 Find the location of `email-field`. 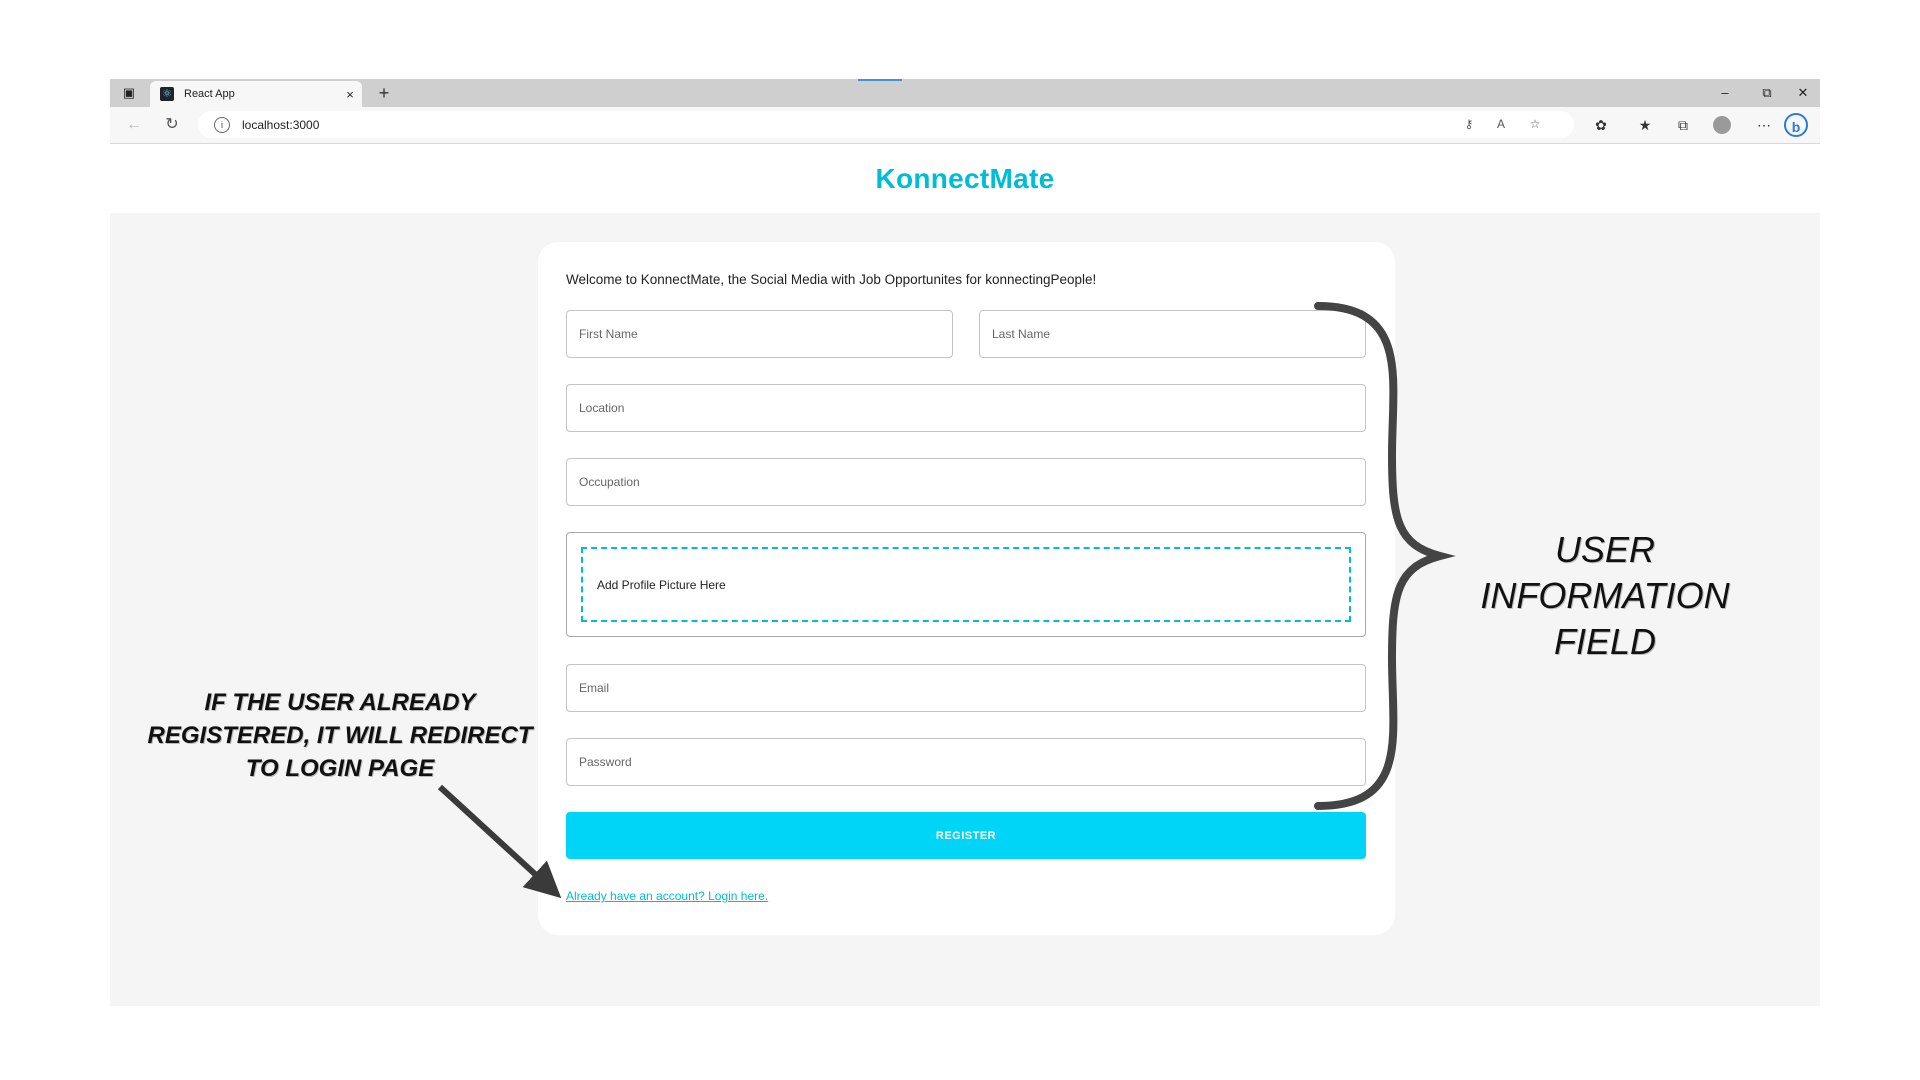

email-field is located at coordinates (966, 688).